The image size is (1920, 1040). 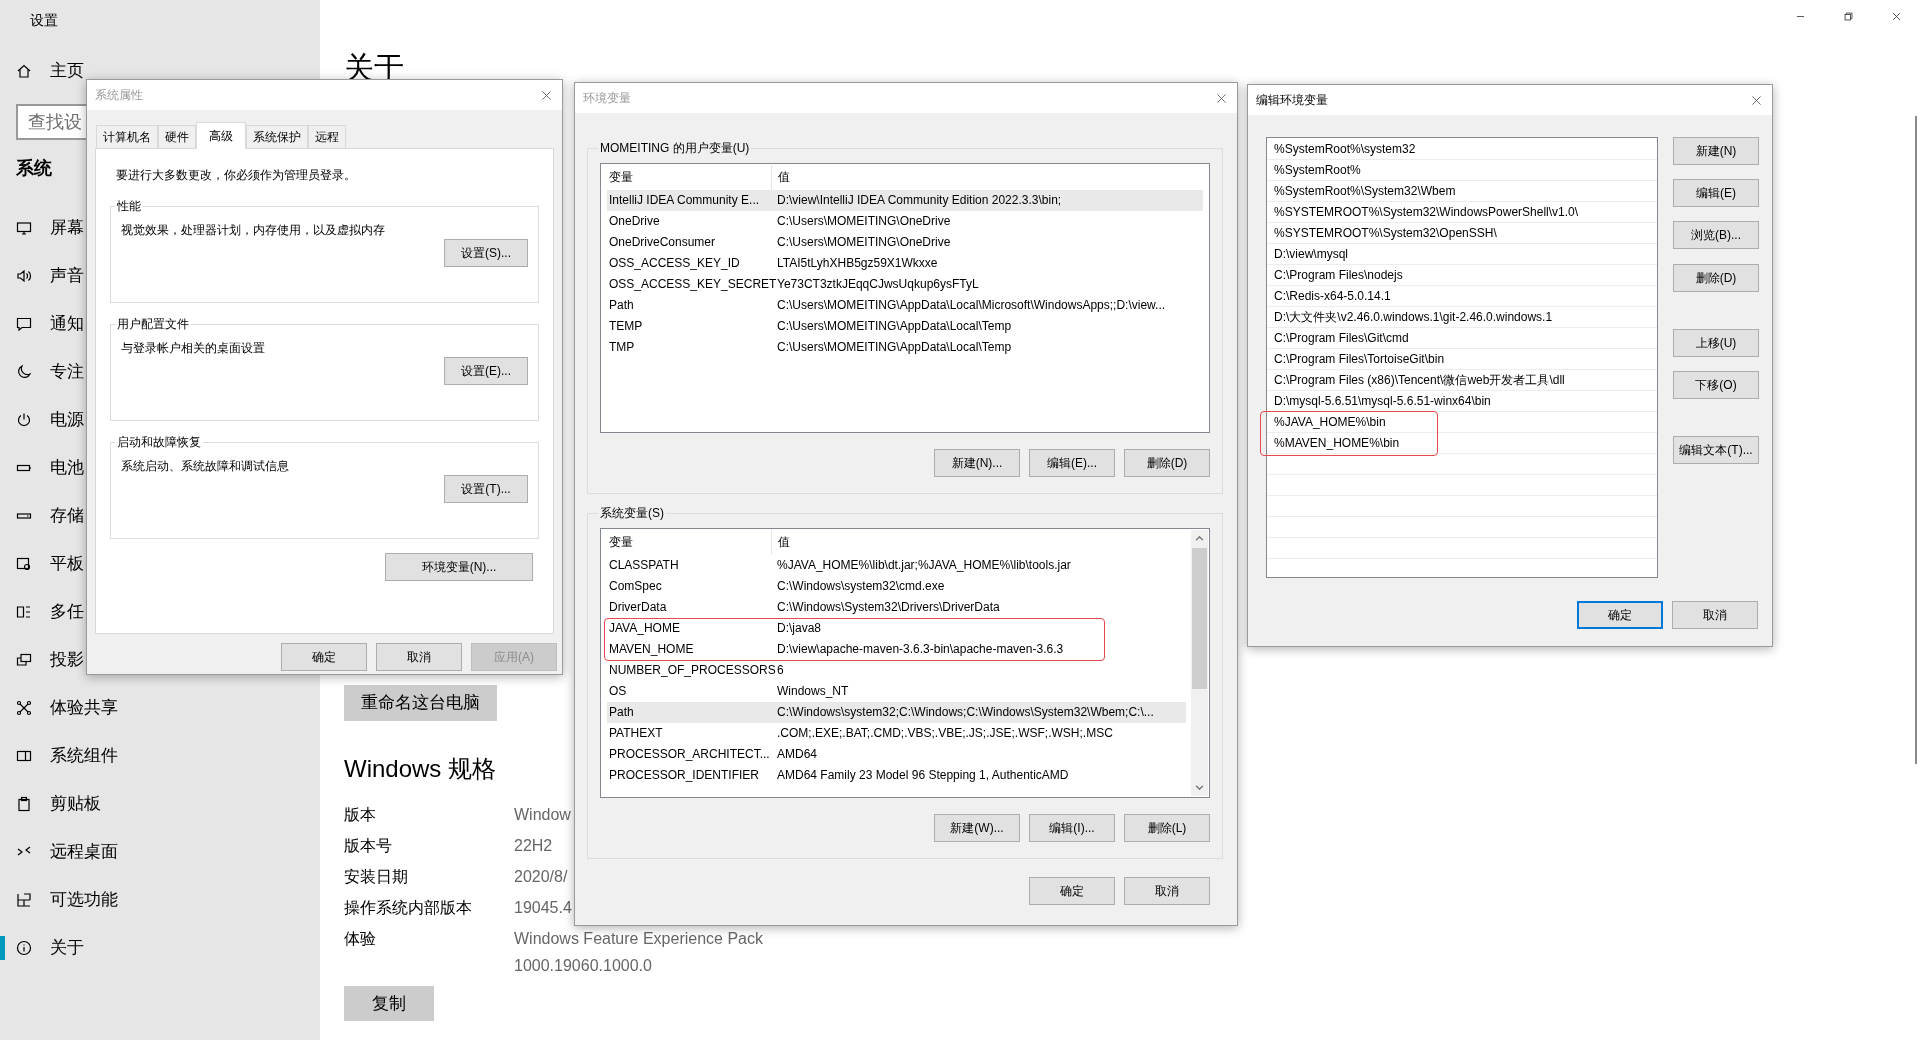 What do you see at coordinates (360, 815) in the screenshot?
I see `spec-label: 版本` at bounding box center [360, 815].